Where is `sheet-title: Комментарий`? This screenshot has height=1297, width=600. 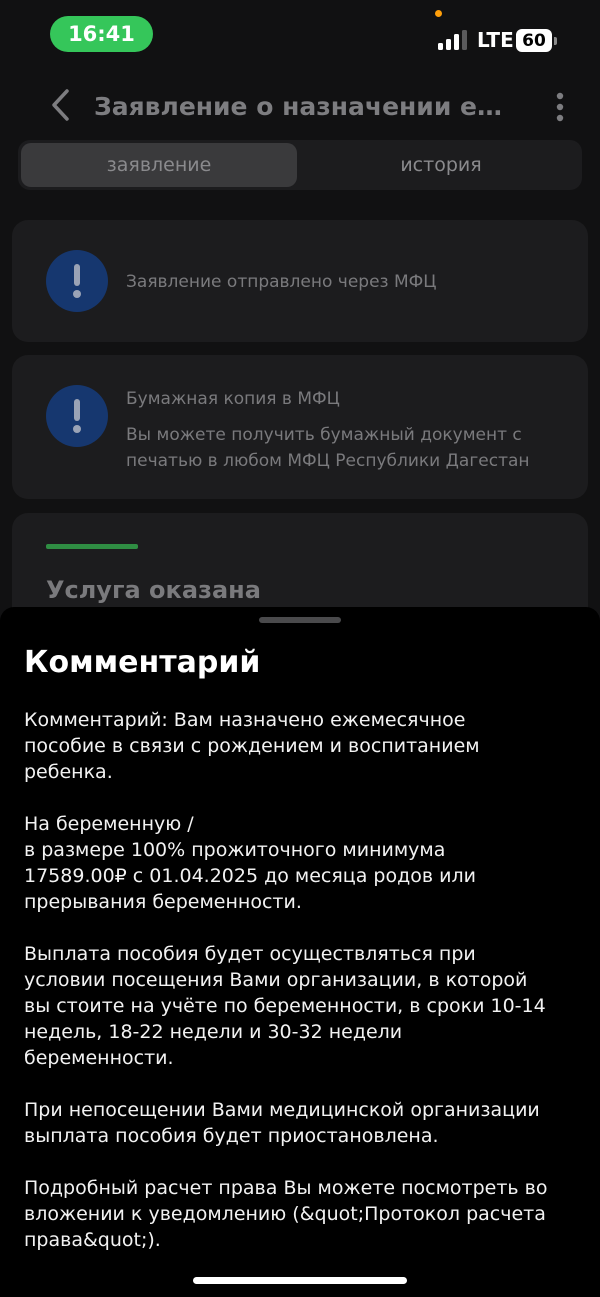 sheet-title: Комментарий is located at coordinates (142, 662).